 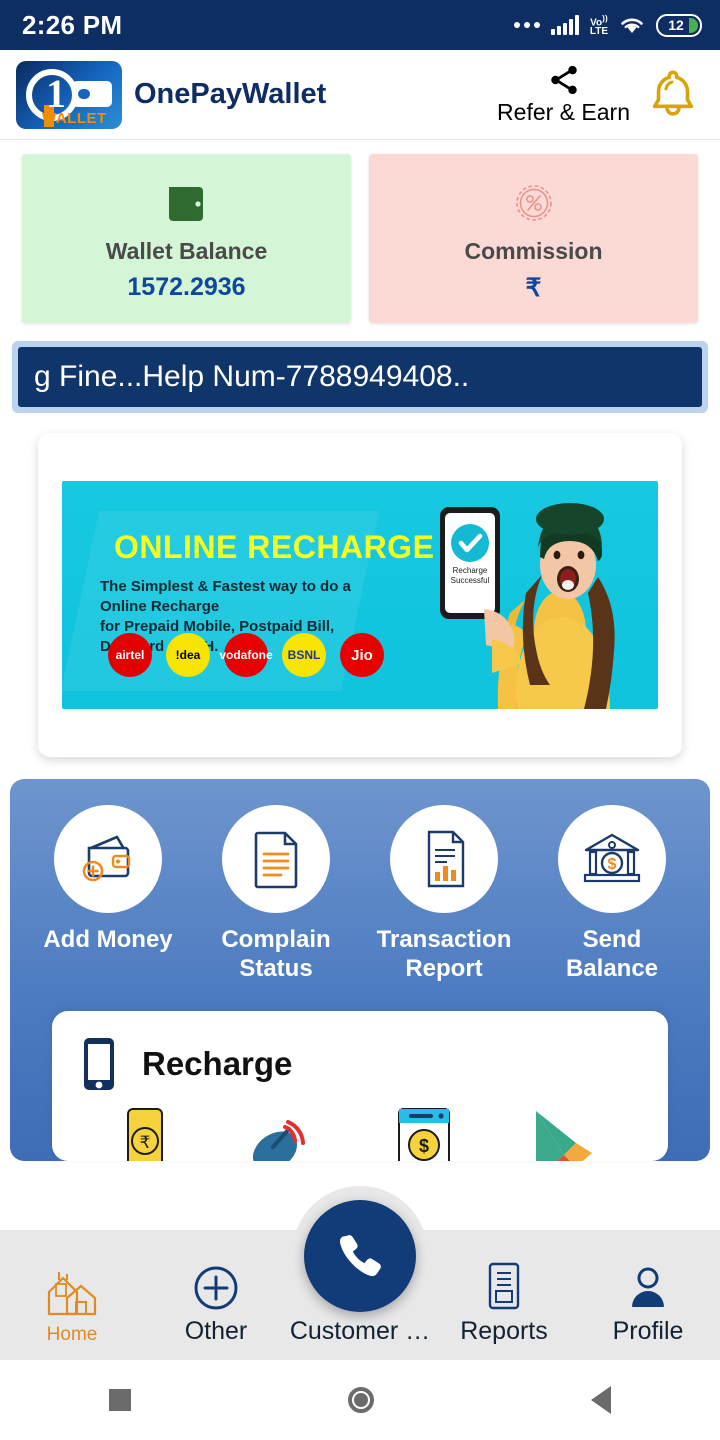 I want to click on quick-action-add-money: Add Money, so click(x=108, y=894).